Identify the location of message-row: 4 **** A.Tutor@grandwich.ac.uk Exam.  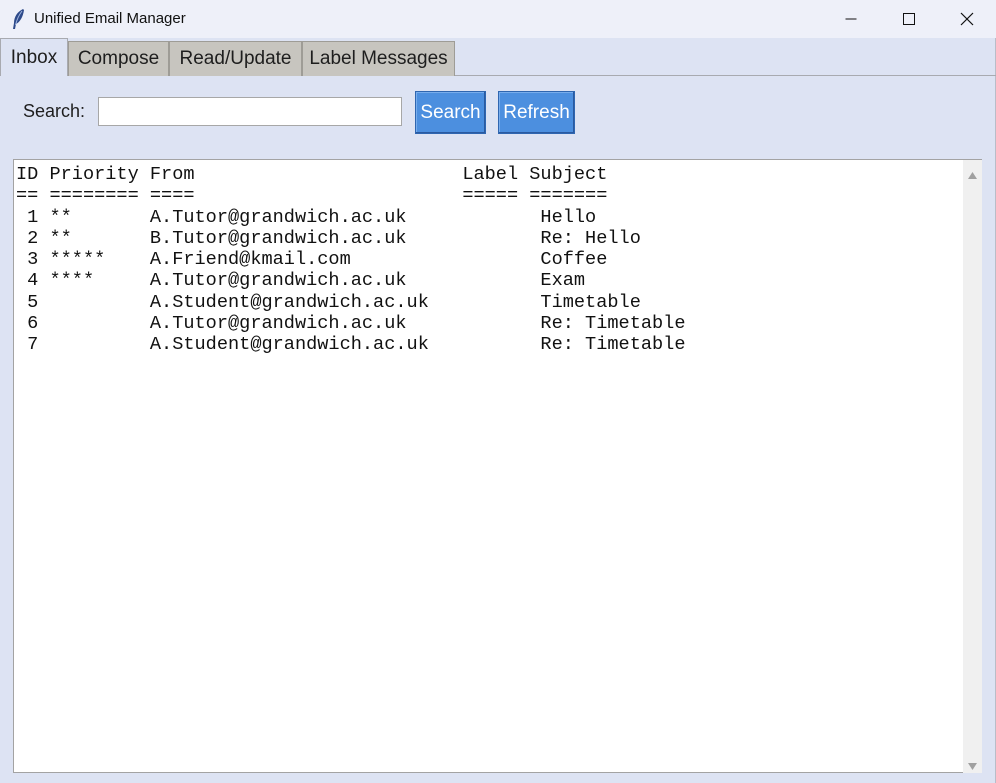
(301, 281).